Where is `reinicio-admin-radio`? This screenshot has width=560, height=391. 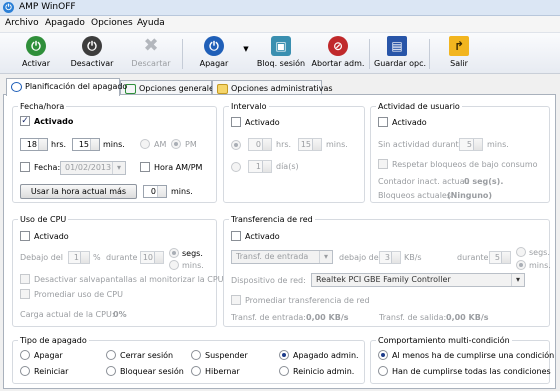 reinicio-admin-radio is located at coordinates (284, 371).